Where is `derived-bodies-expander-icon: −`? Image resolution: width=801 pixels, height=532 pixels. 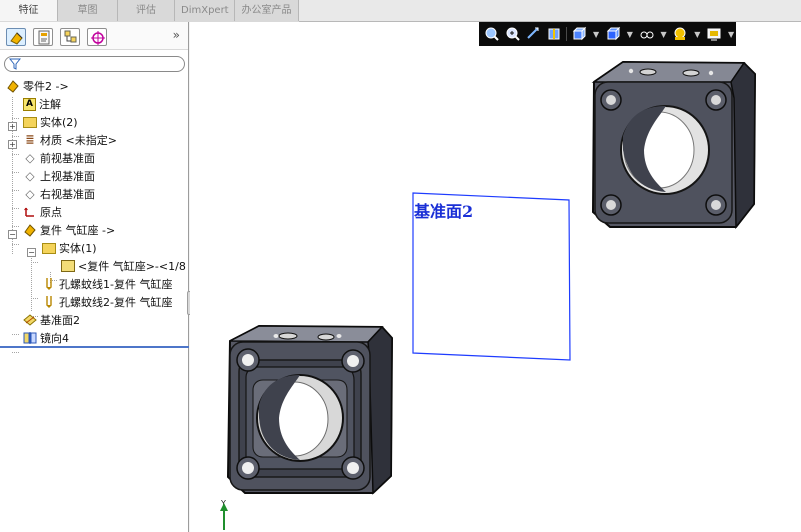
derived-bodies-expander-icon: − is located at coordinates (31, 252).